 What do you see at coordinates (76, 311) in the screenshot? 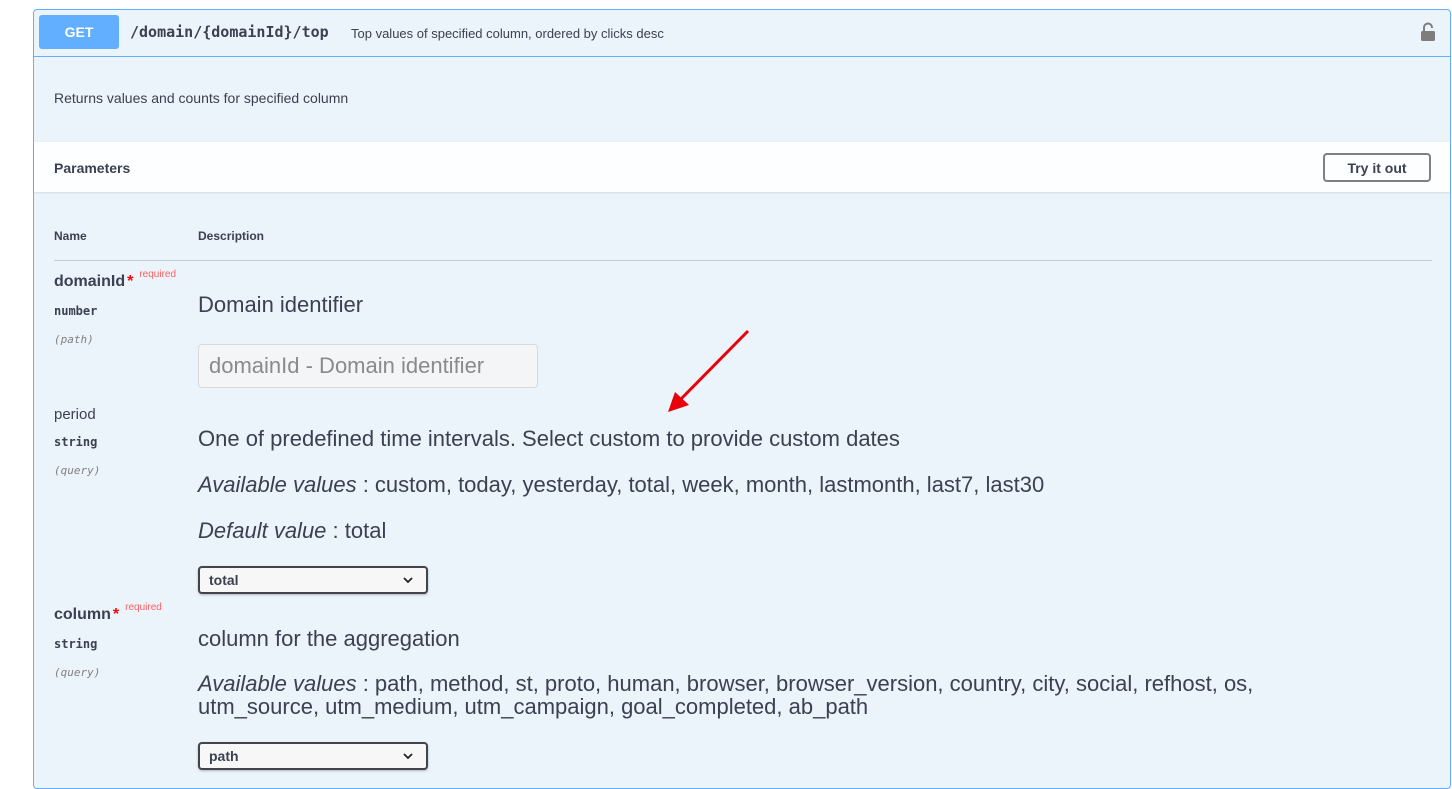
I see `param-type-domainId: number` at bounding box center [76, 311].